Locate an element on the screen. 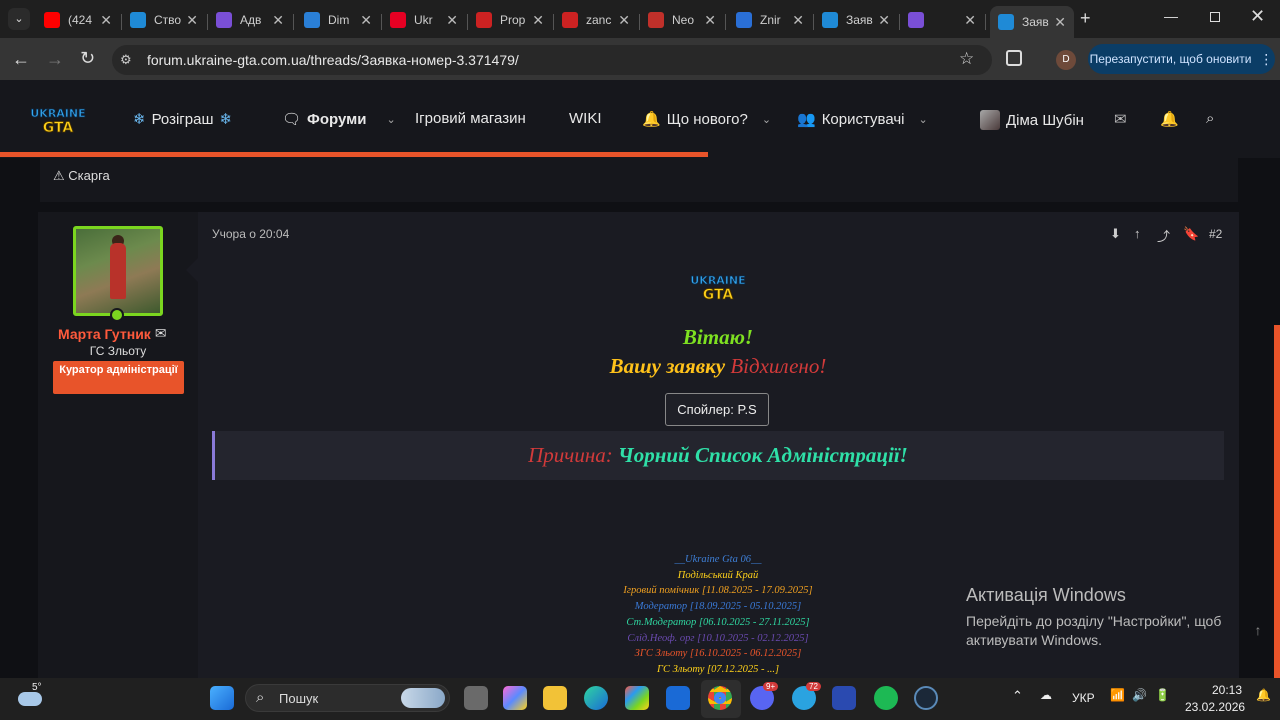  author-avatar is located at coordinates (118, 271).